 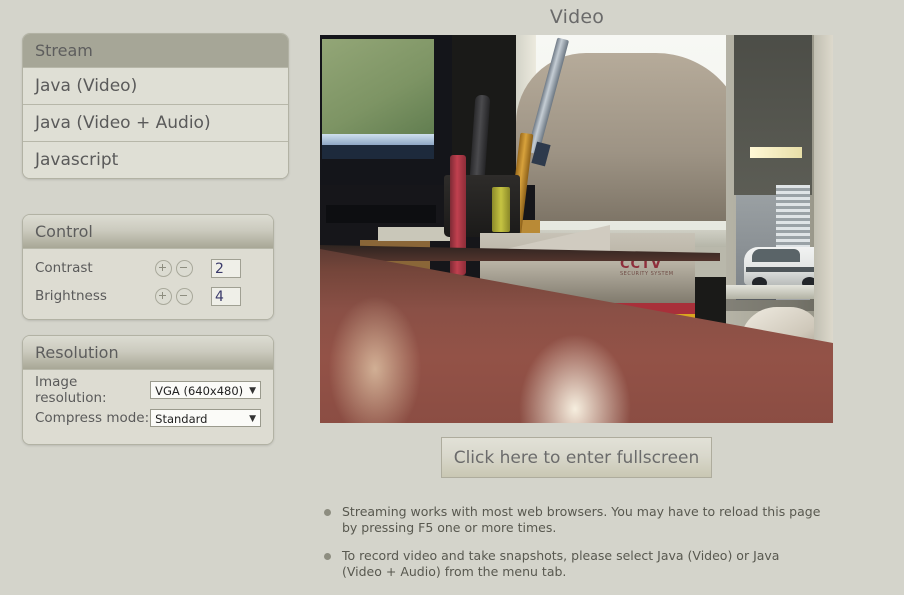 I want to click on resolution-panel-header: Resolution, so click(x=148, y=353).